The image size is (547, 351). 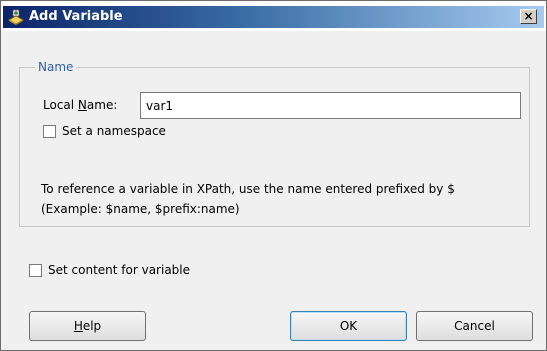 What do you see at coordinates (114, 131) in the screenshot?
I see `namespace-checkbox-label: Set a namespace` at bounding box center [114, 131].